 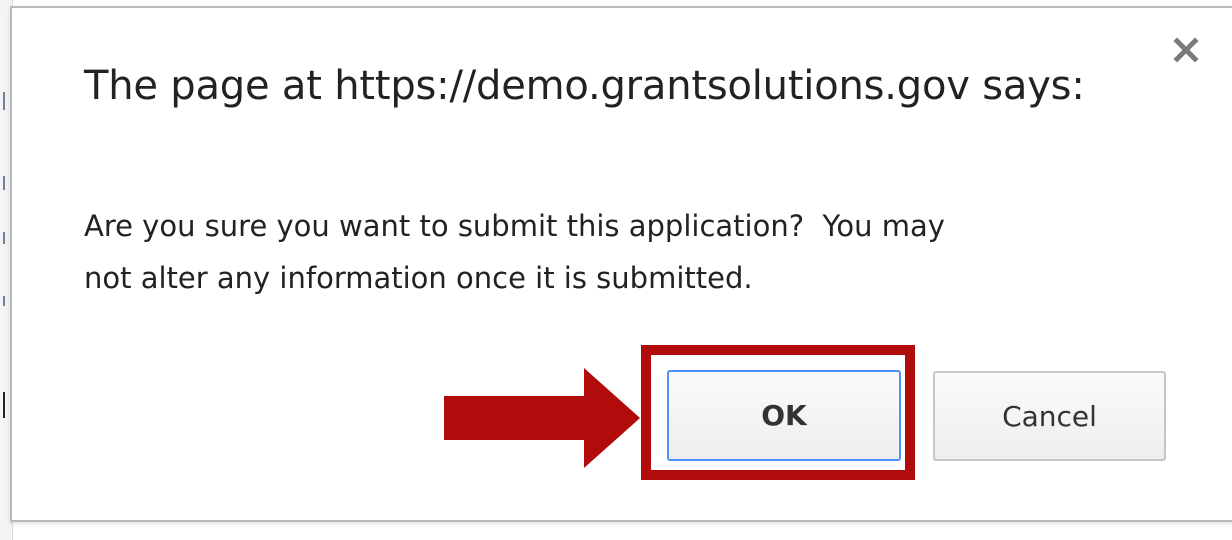 What do you see at coordinates (542, 418) in the screenshot?
I see `right-arrow-icon` at bounding box center [542, 418].